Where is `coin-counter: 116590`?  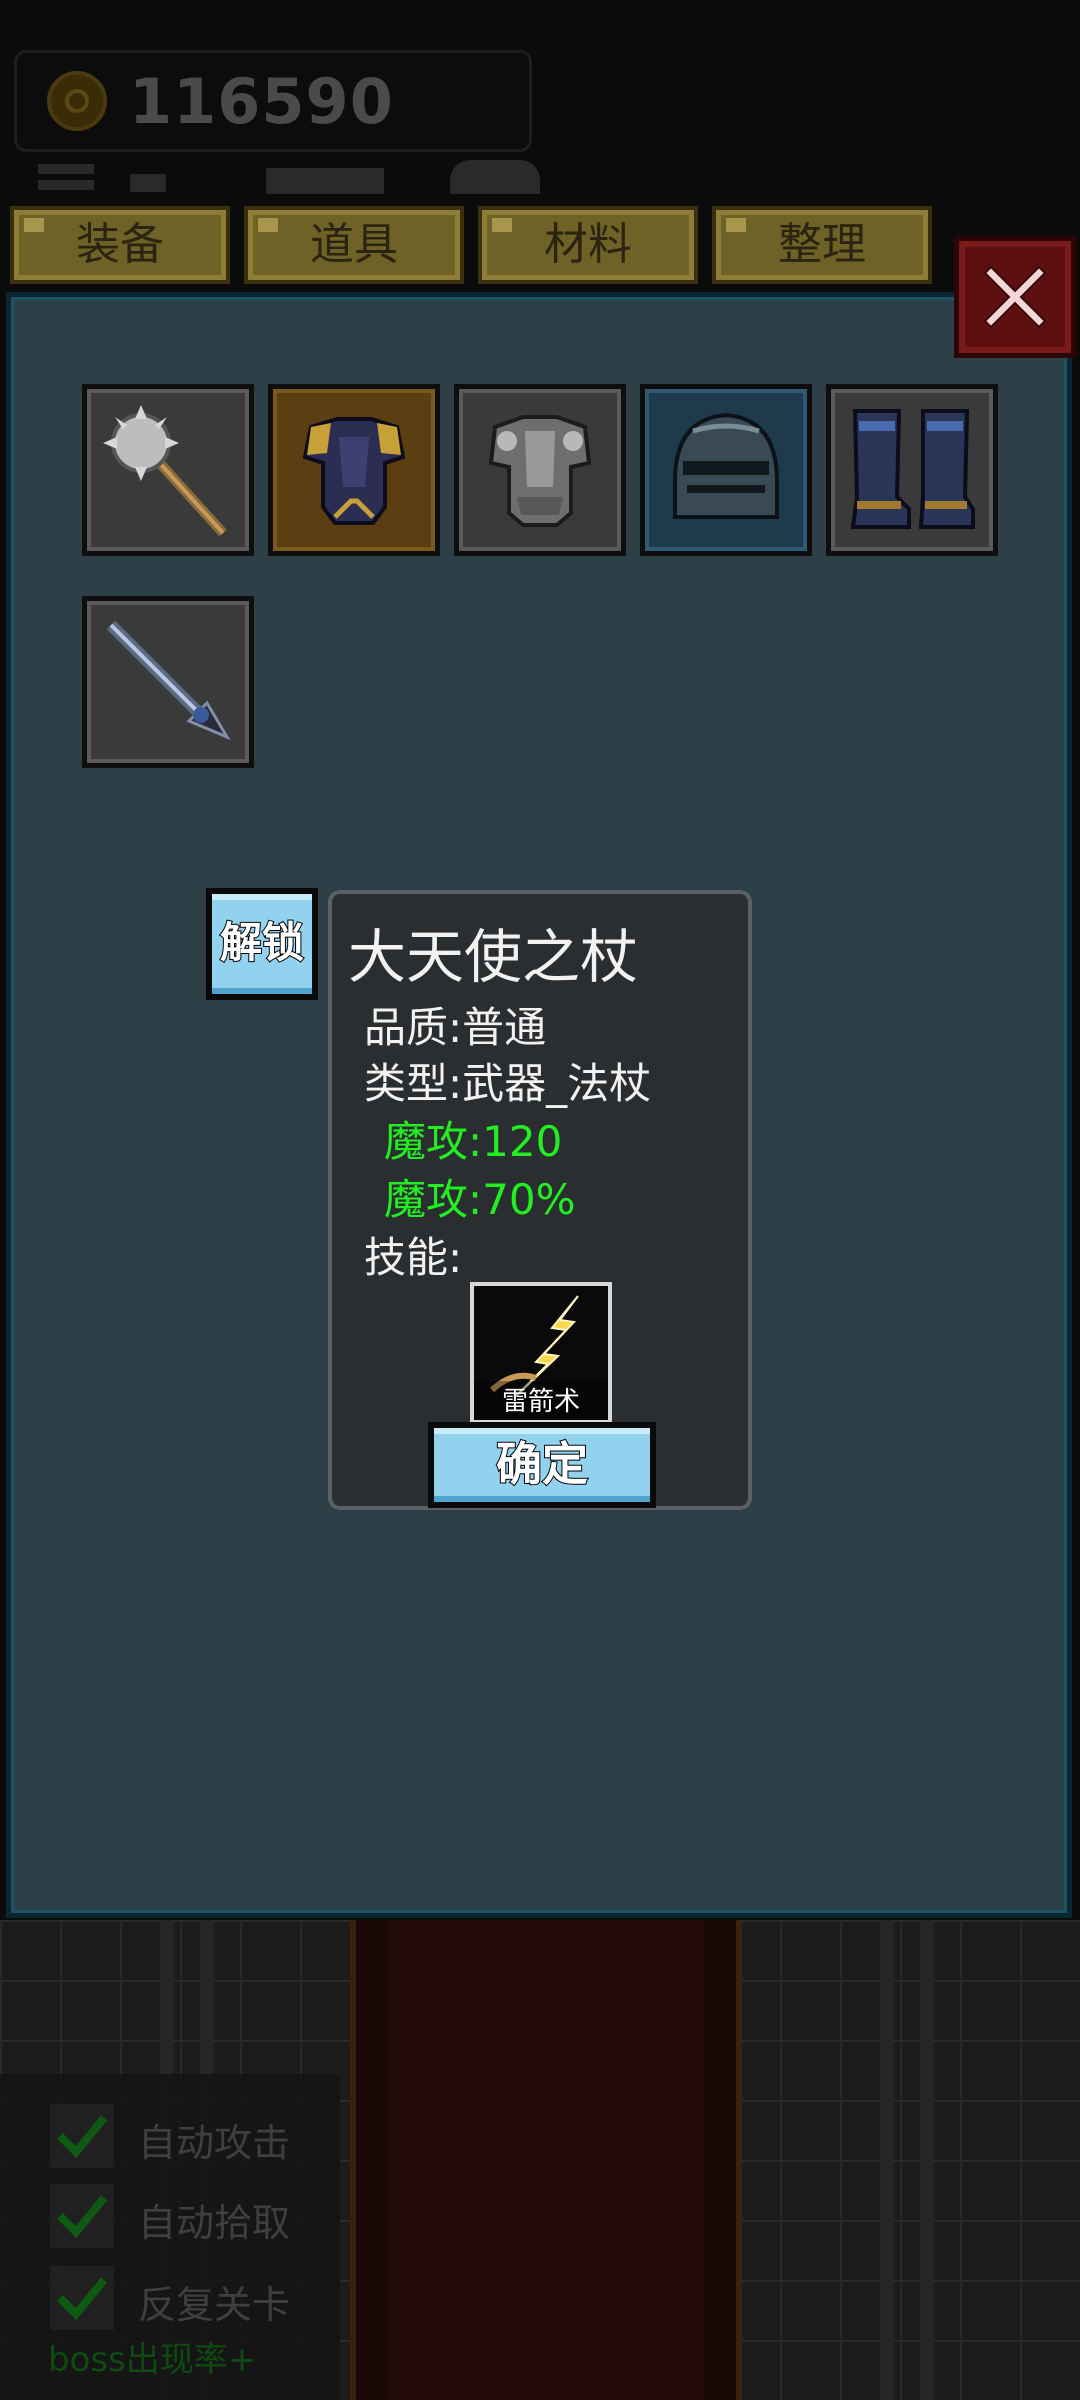
coin-counter: 116590 is located at coordinates (273, 101).